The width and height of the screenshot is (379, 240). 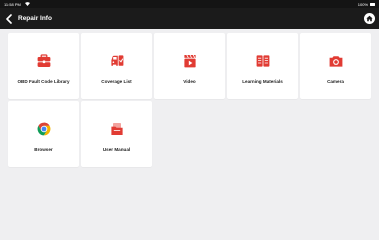 What do you see at coordinates (262, 60) in the screenshot?
I see `open-book-icon` at bounding box center [262, 60].